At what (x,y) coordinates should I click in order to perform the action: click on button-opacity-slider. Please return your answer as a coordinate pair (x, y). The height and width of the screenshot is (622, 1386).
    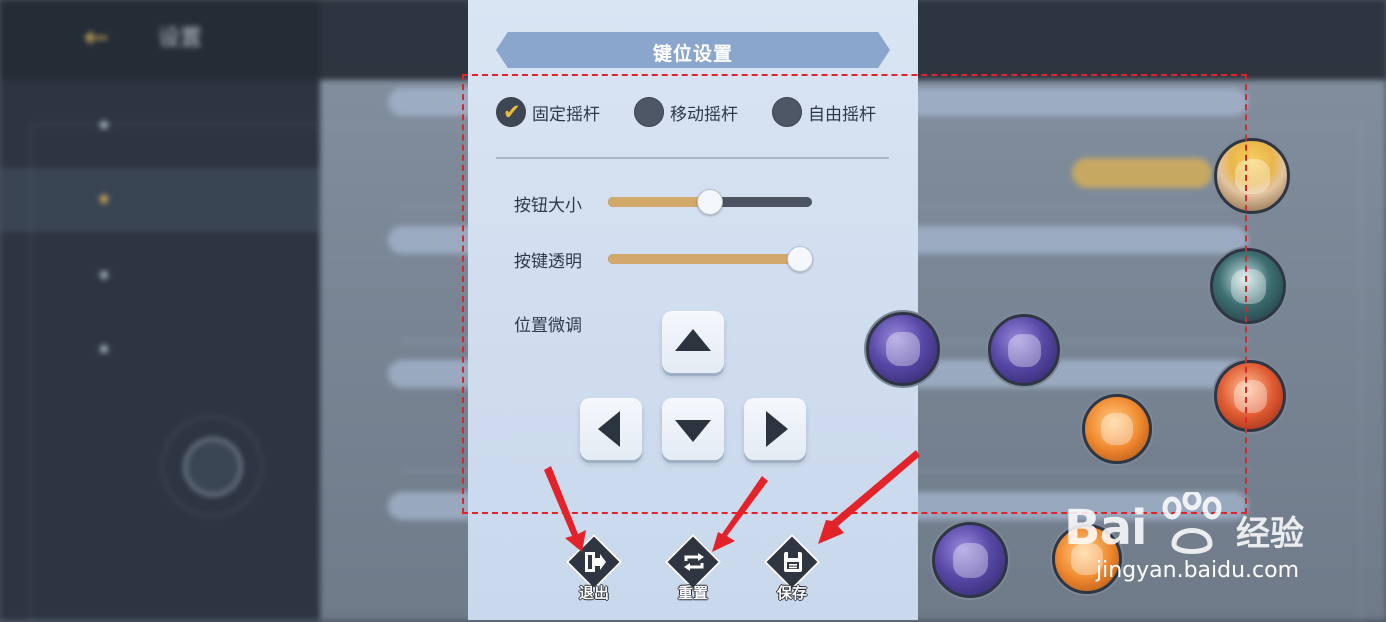
    Looking at the image, I should click on (710, 259).